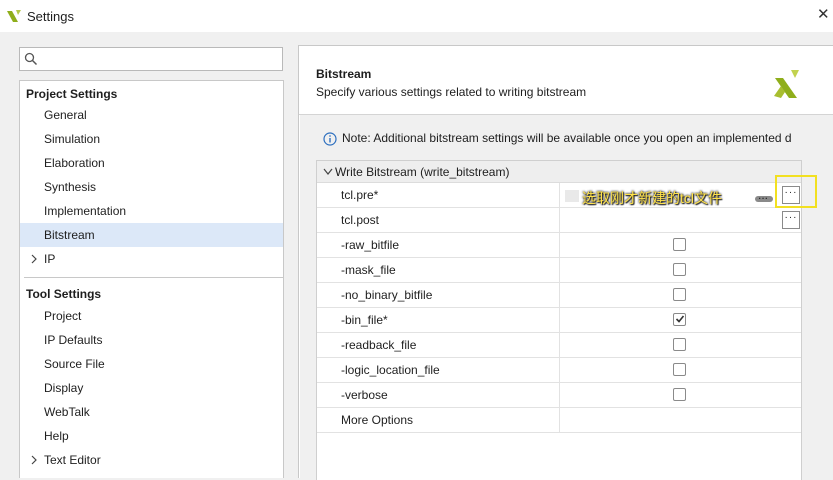  I want to click on option-name: -bin_file*, so click(364, 320).